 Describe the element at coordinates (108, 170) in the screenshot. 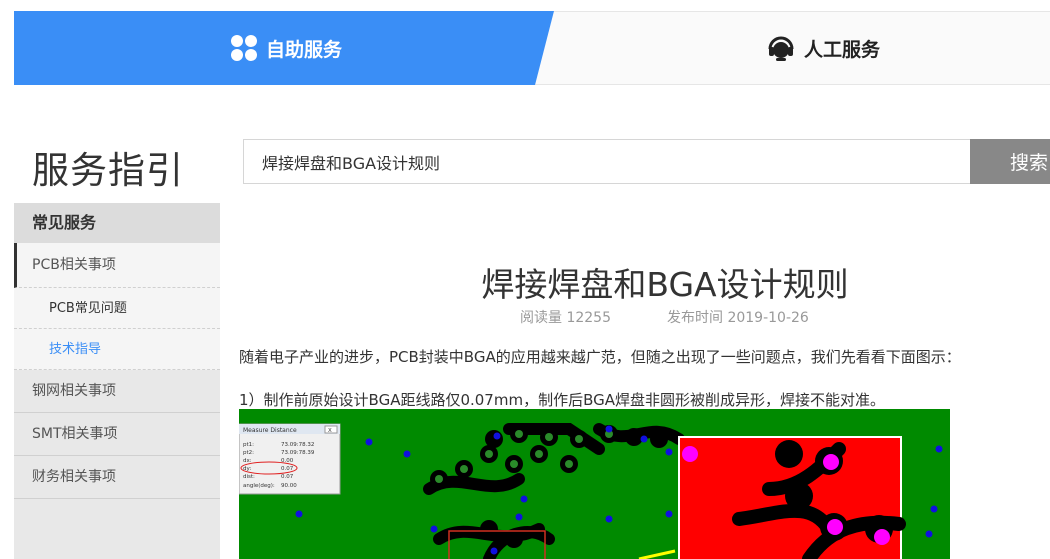

I see `page-title: 服务指引` at that location.